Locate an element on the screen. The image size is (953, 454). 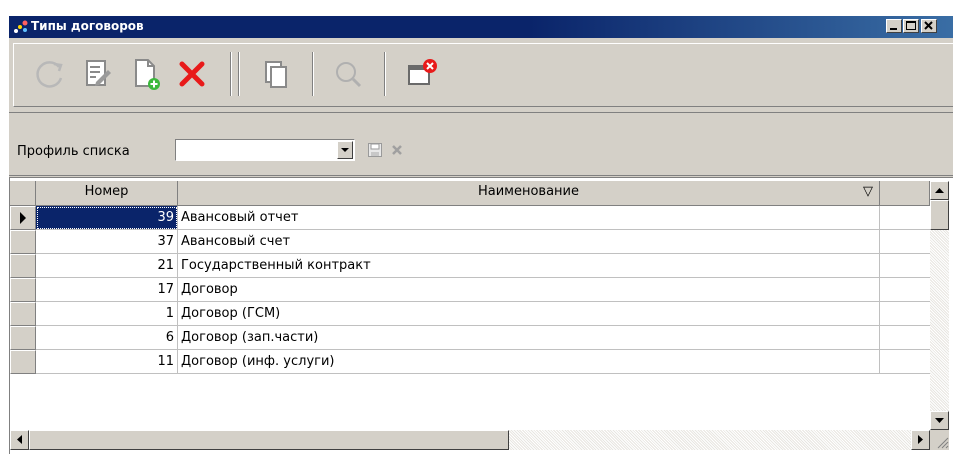
resize-grip-icon is located at coordinates (943, 443).